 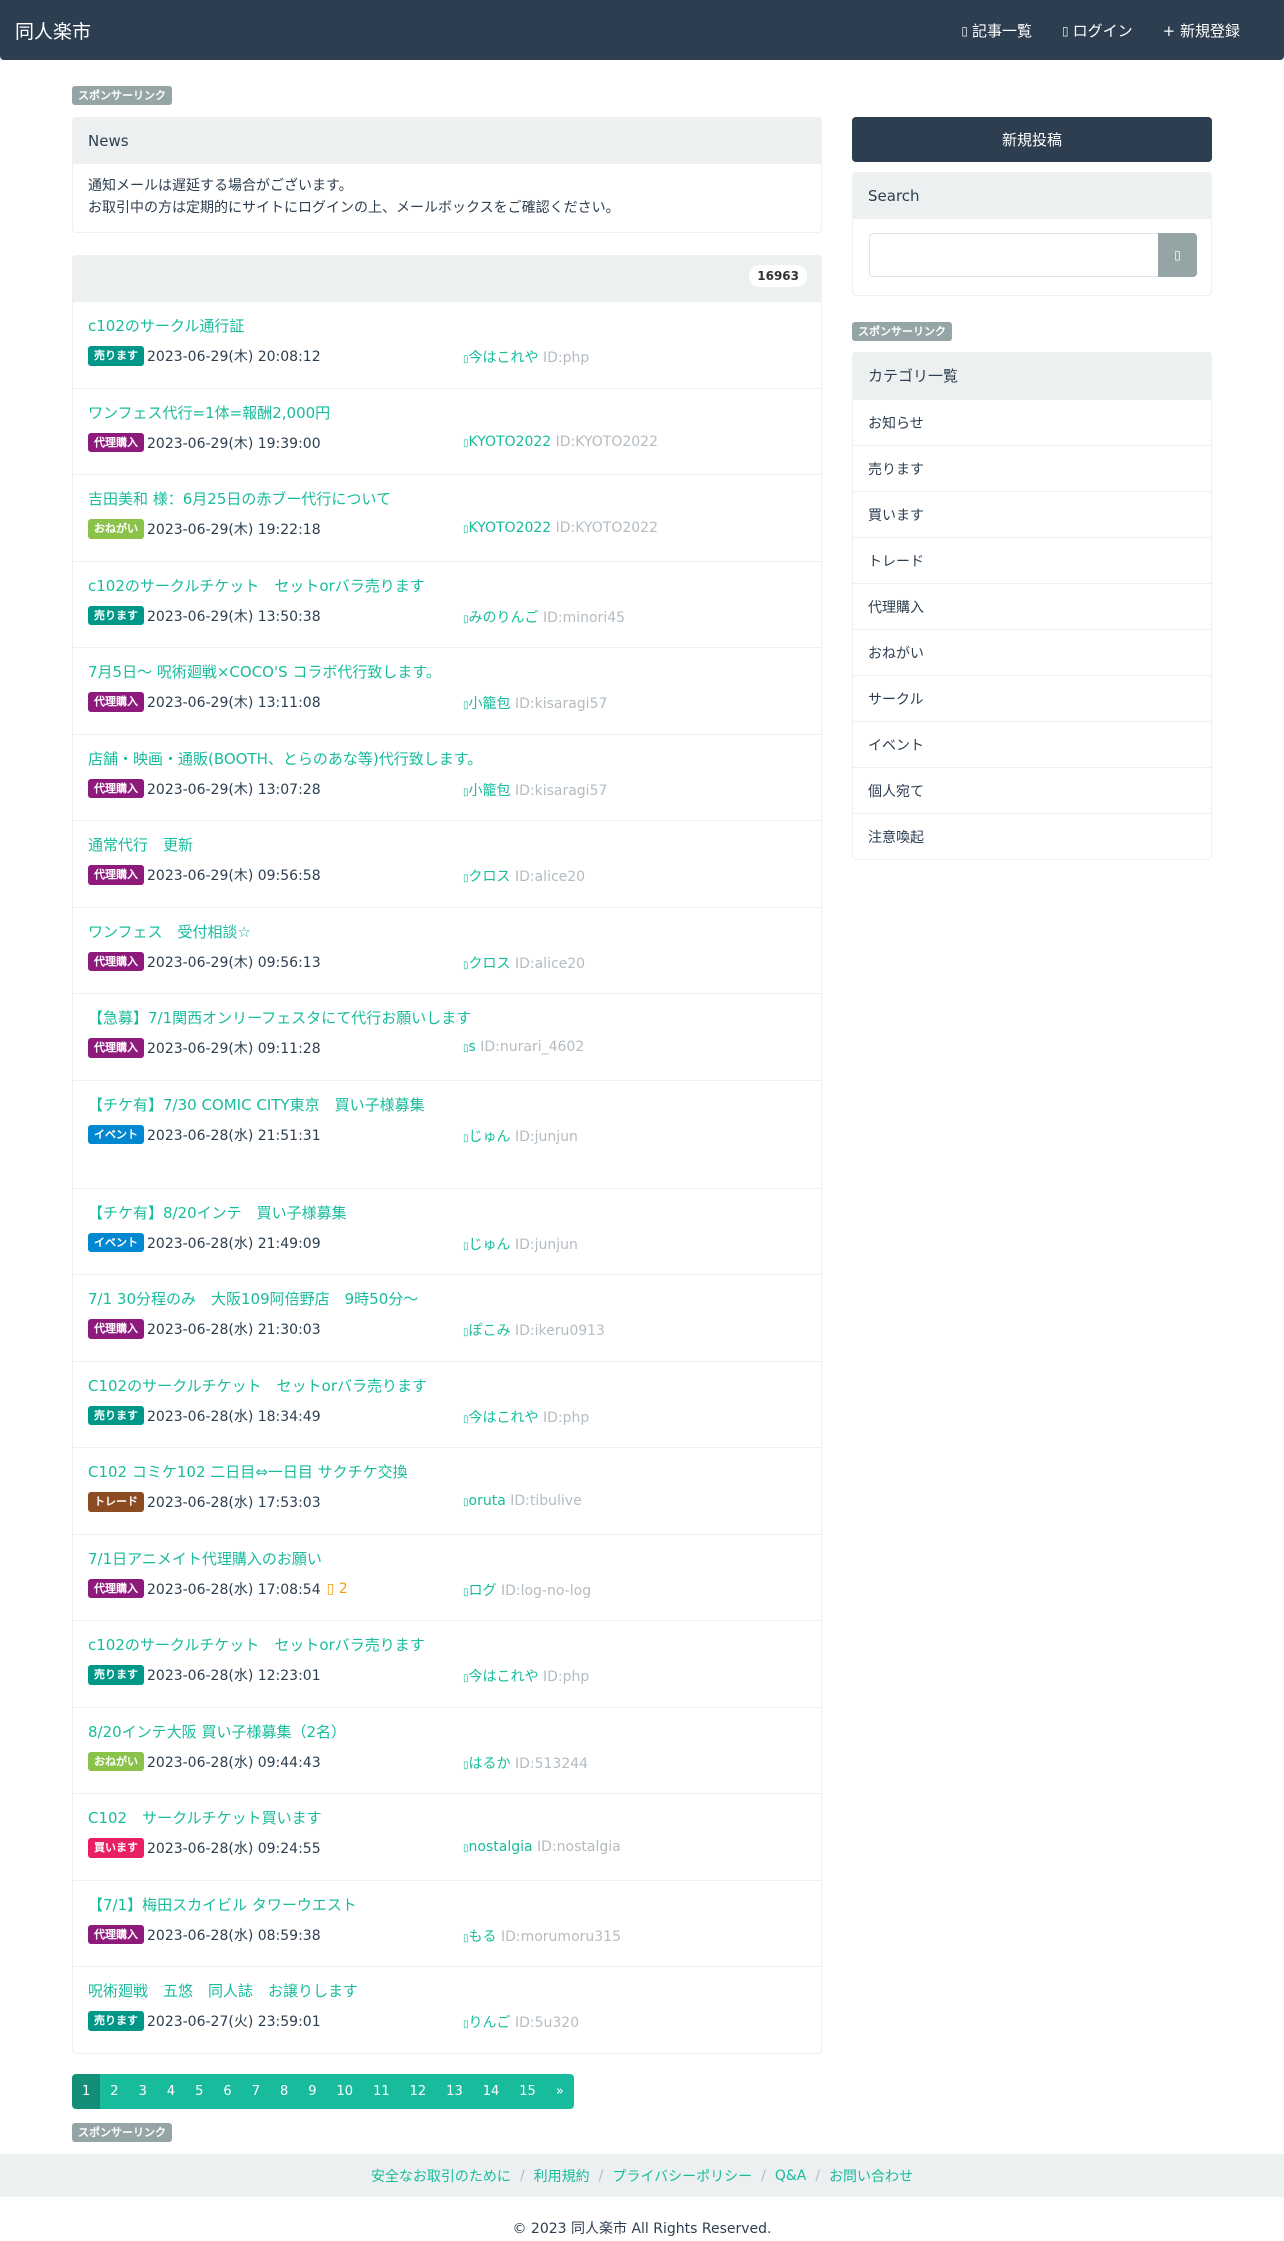 I want to click on pagination-page: 8, so click(x=284, y=2091).